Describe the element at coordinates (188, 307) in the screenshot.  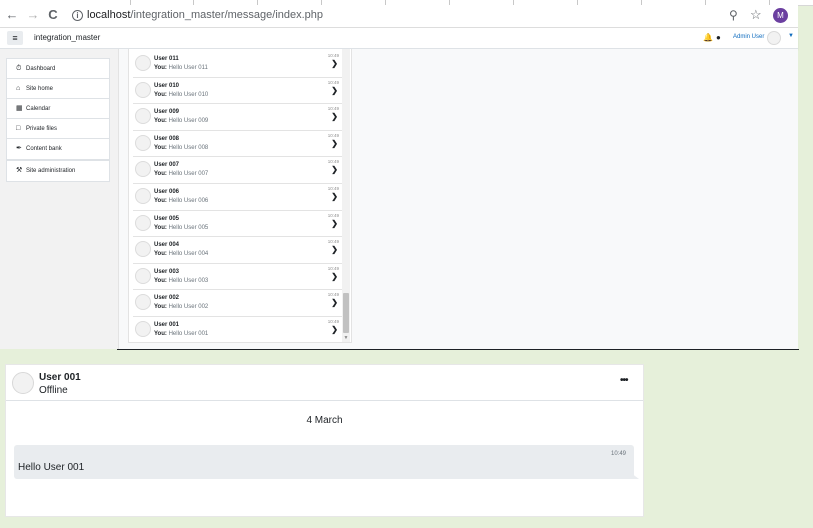
I see `preview-text: Hello User 002` at that location.